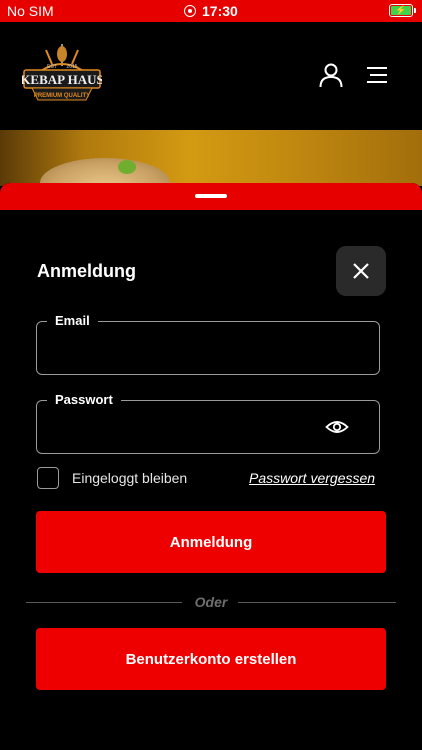 The image size is (422, 750). Describe the element at coordinates (86, 271) in the screenshot. I see `login-title: Anmeldung` at that location.